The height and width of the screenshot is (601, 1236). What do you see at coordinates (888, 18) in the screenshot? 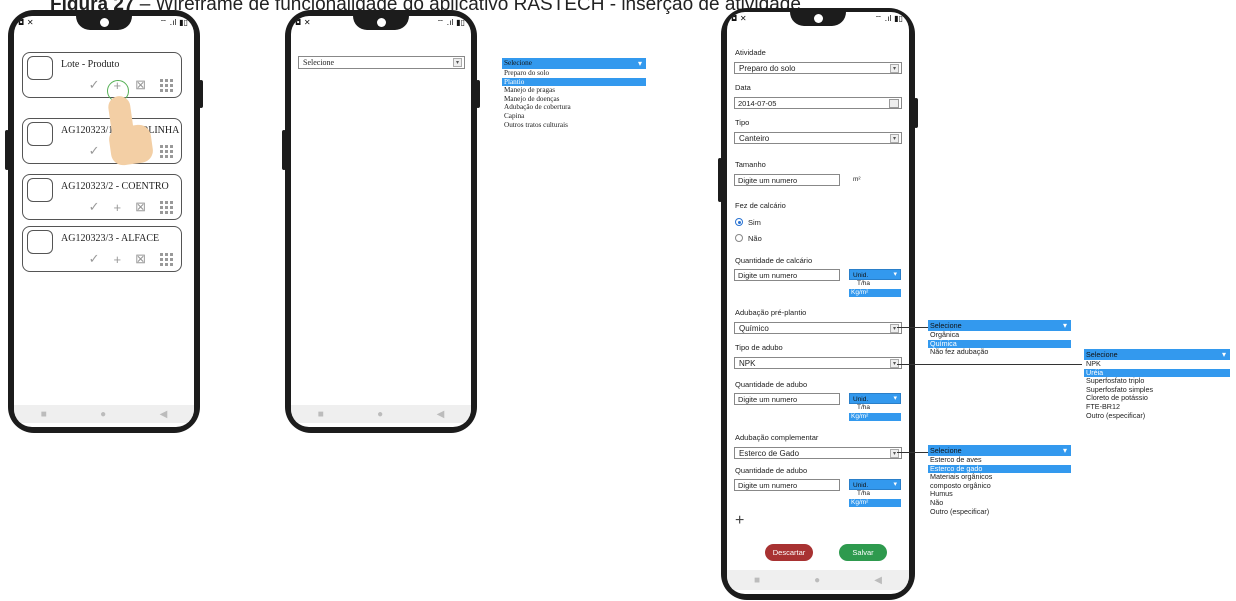
I see `status-icons-right: ⌔ .ıl ▮▯` at bounding box center [888, 18].